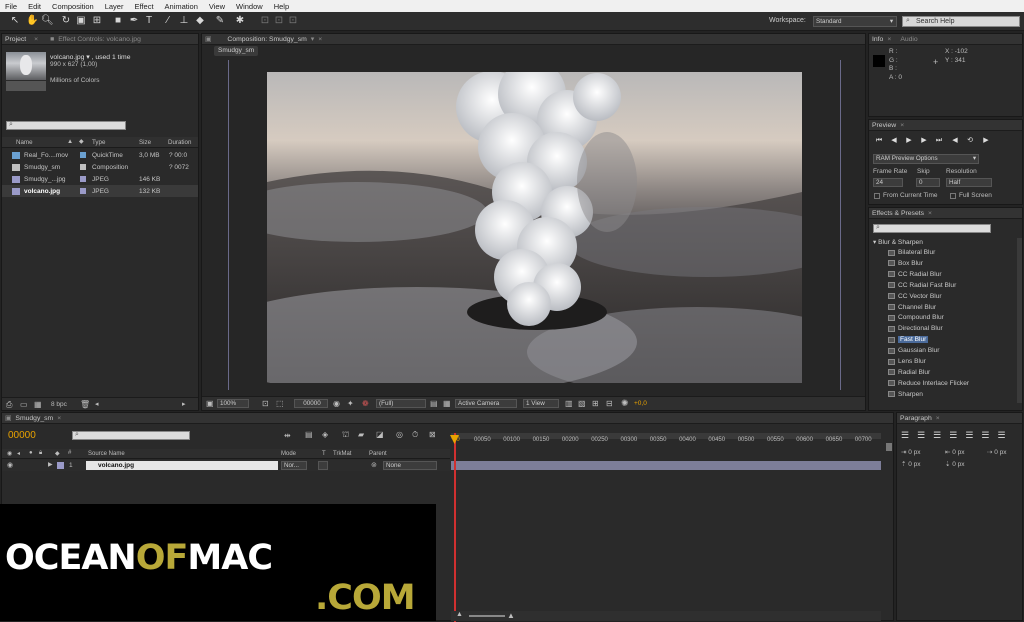 The width and height of the screenshot is (1024, 622). What do you see at coordinates (168, 21) in the screenshot?
I see `brush-tool-icon: ⁄` at bounding box center [168, 21].